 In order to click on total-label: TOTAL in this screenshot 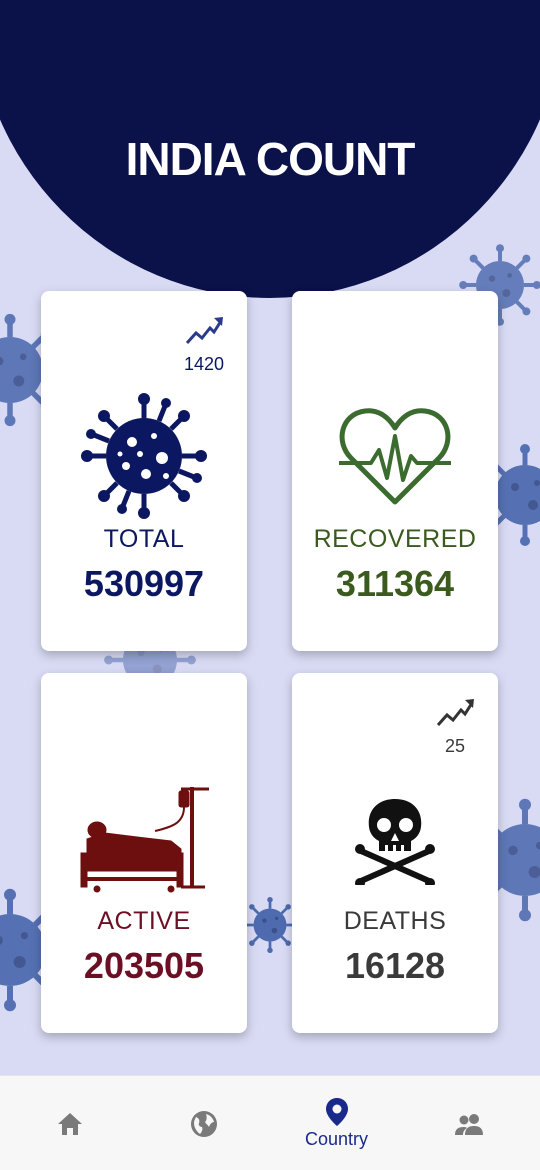, I will do `click(144, 539)`.